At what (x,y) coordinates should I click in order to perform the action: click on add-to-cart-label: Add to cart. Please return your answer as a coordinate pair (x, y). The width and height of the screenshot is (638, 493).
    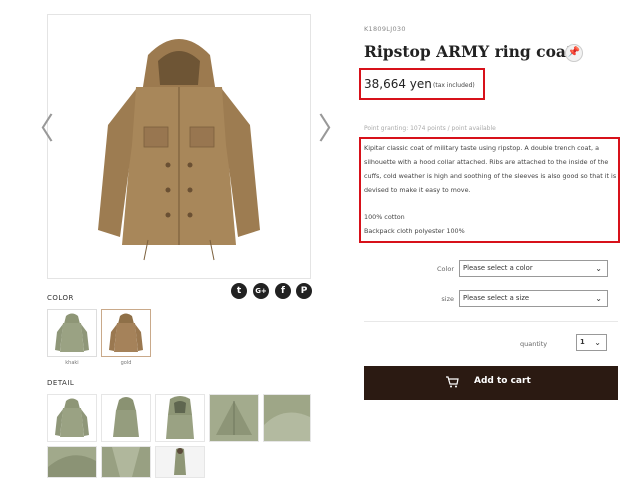
    Looking at the image, I should click on (502, 381).